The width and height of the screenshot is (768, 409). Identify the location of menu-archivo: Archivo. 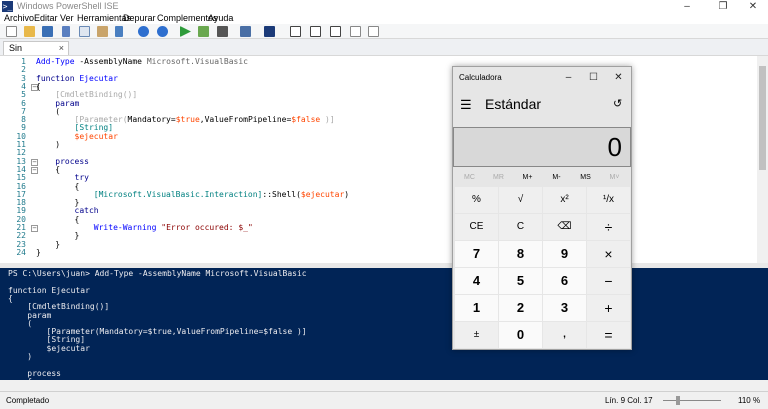
(19, 18).